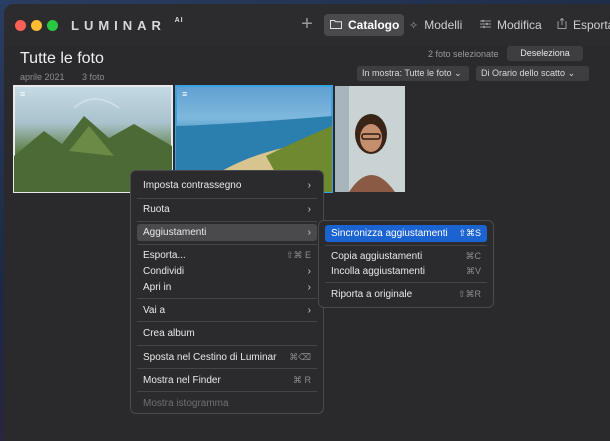  Describe the element at coordinates (62, 58) in the screenshot. I see `page-title: Tutte le foto` at that location.